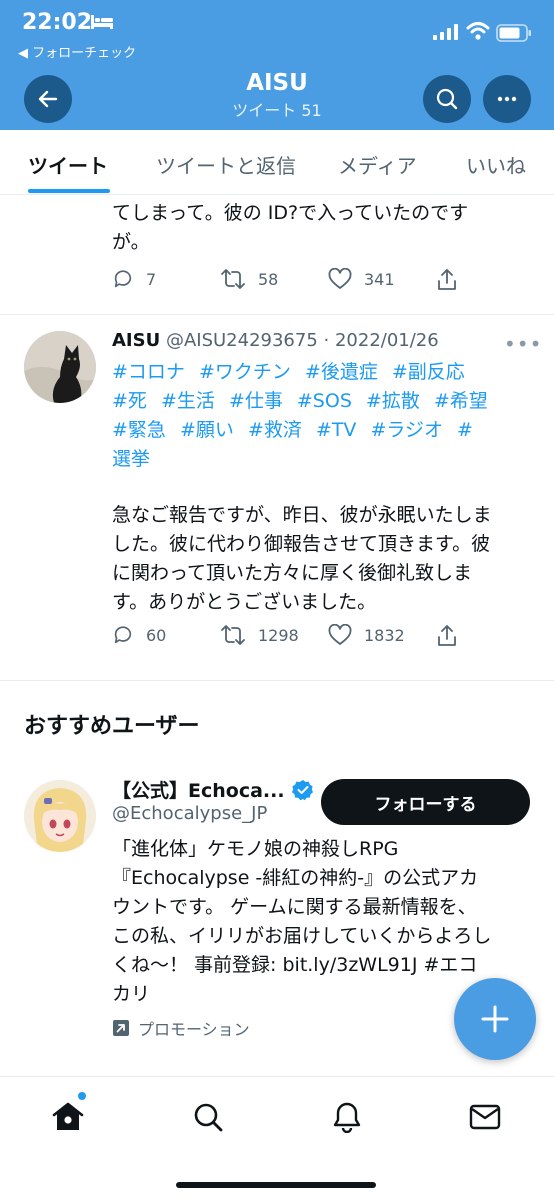 Image resolution: width=554 pixels, height=1200 pixels. Describe the element at coordinates (69, 191) in the screenshot. I see `active-tab-indicator` at that location.